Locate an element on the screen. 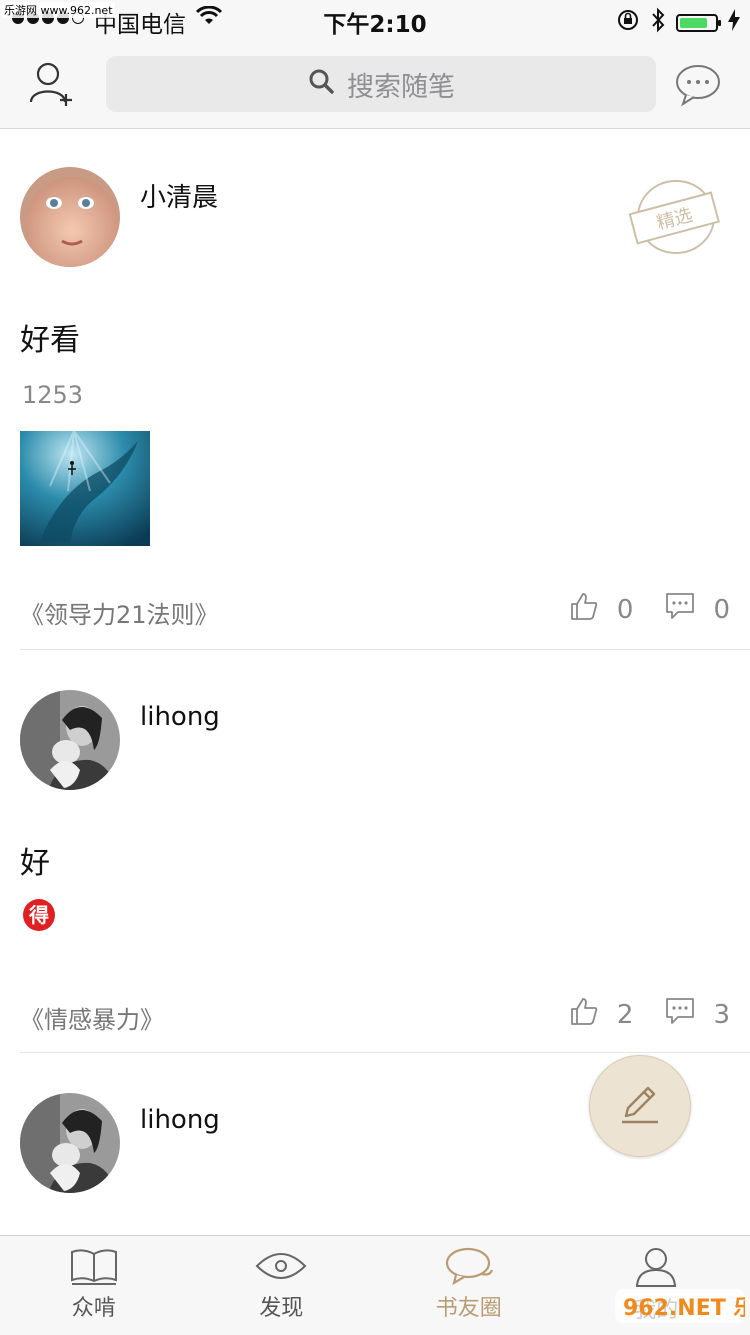 The height and width of the screenshot is (1335, 750). tab-label: 书友圈 is located at coordinates (469, 1306).